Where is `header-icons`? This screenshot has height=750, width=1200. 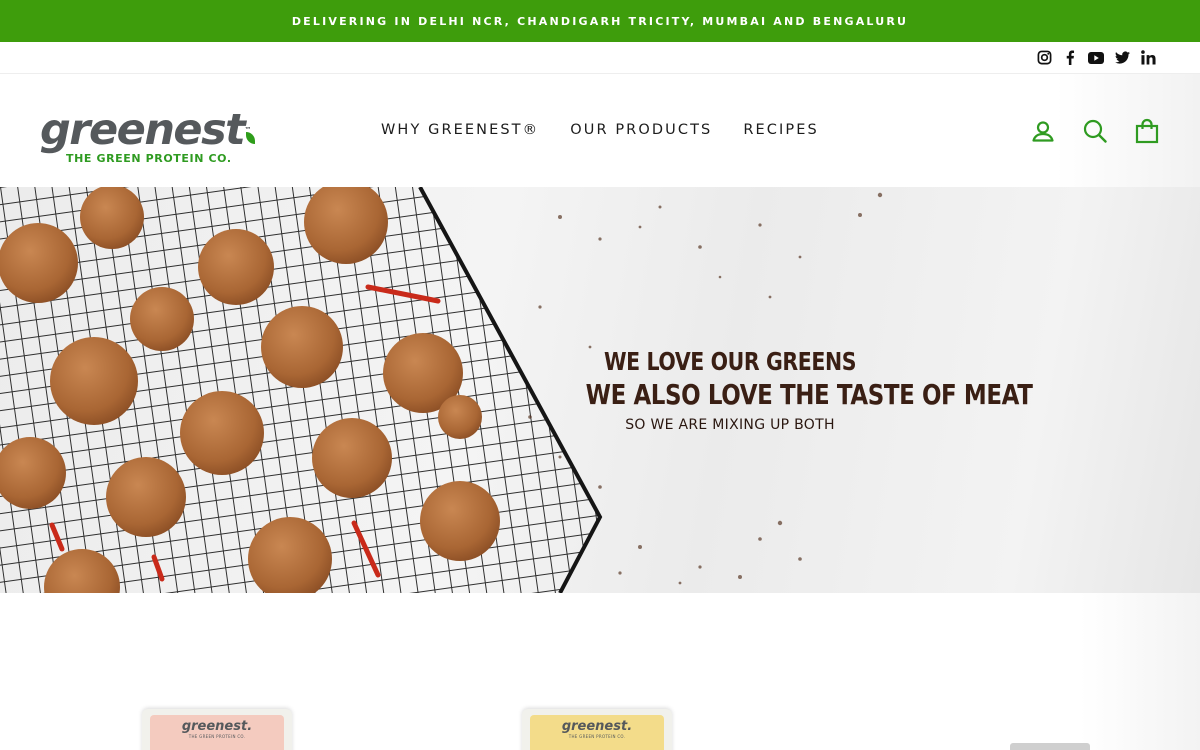
header-icons is located at coordinates (1095, 131).